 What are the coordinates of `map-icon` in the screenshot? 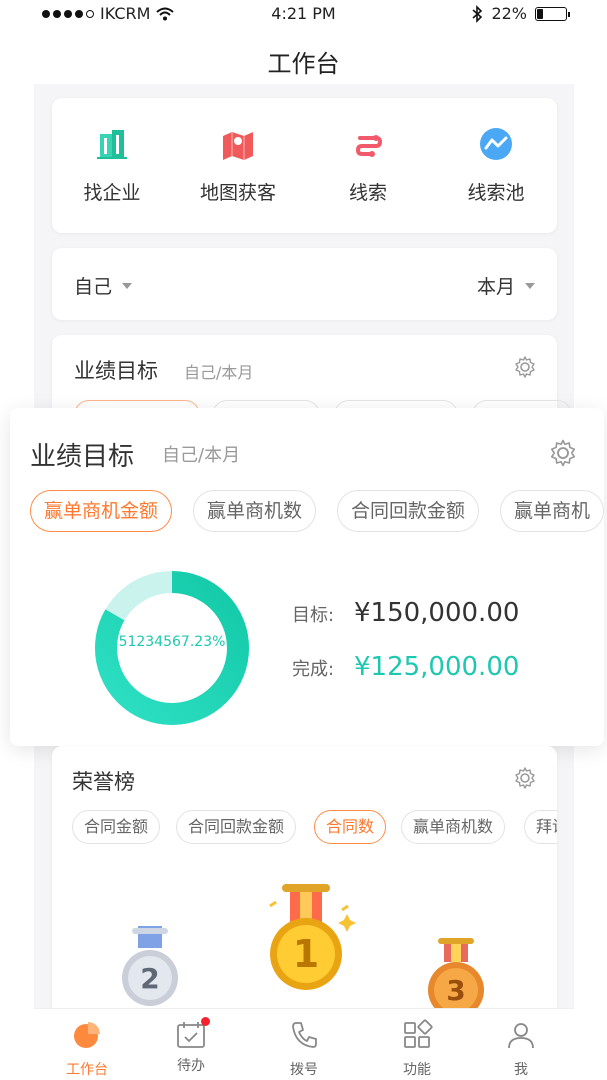 It's located at (238, 146).